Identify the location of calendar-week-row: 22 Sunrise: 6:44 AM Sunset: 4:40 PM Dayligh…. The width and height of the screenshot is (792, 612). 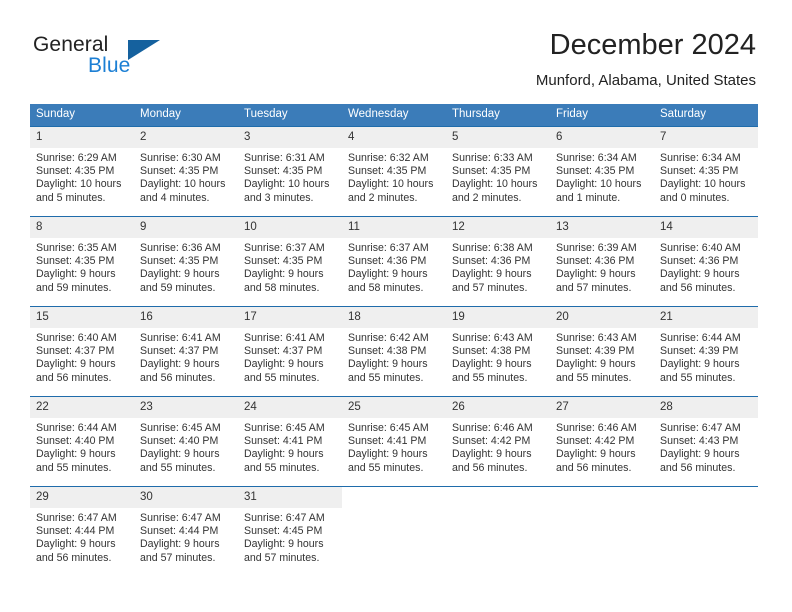
(394, 441).